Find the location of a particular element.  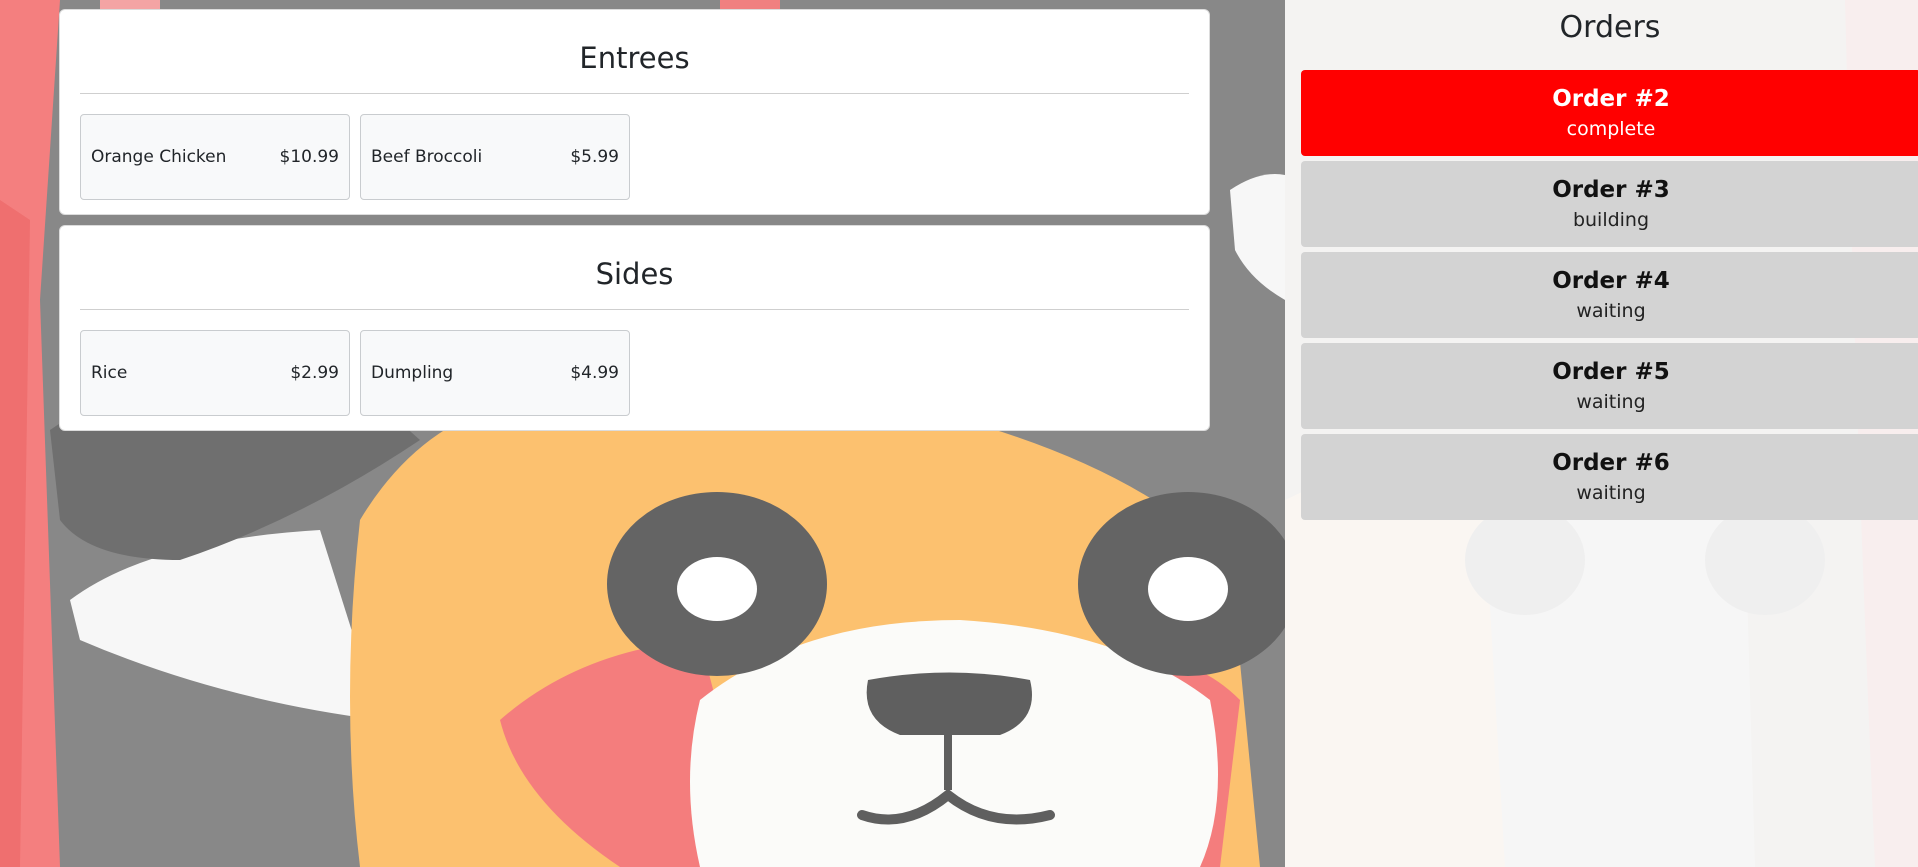

menu-item-price: $2.99 is located at coordinates (314, 373).